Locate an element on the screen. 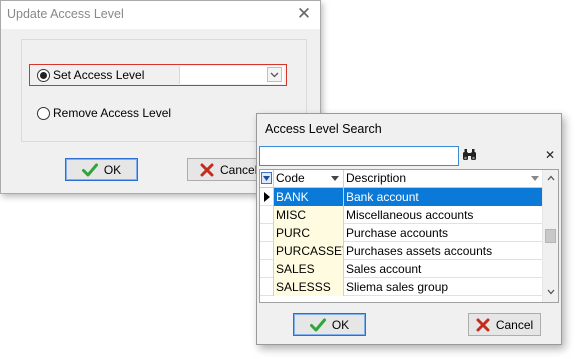 This screenshot has height=359, width=576. grid-header: Code Description is located at coordinates (401, 179).